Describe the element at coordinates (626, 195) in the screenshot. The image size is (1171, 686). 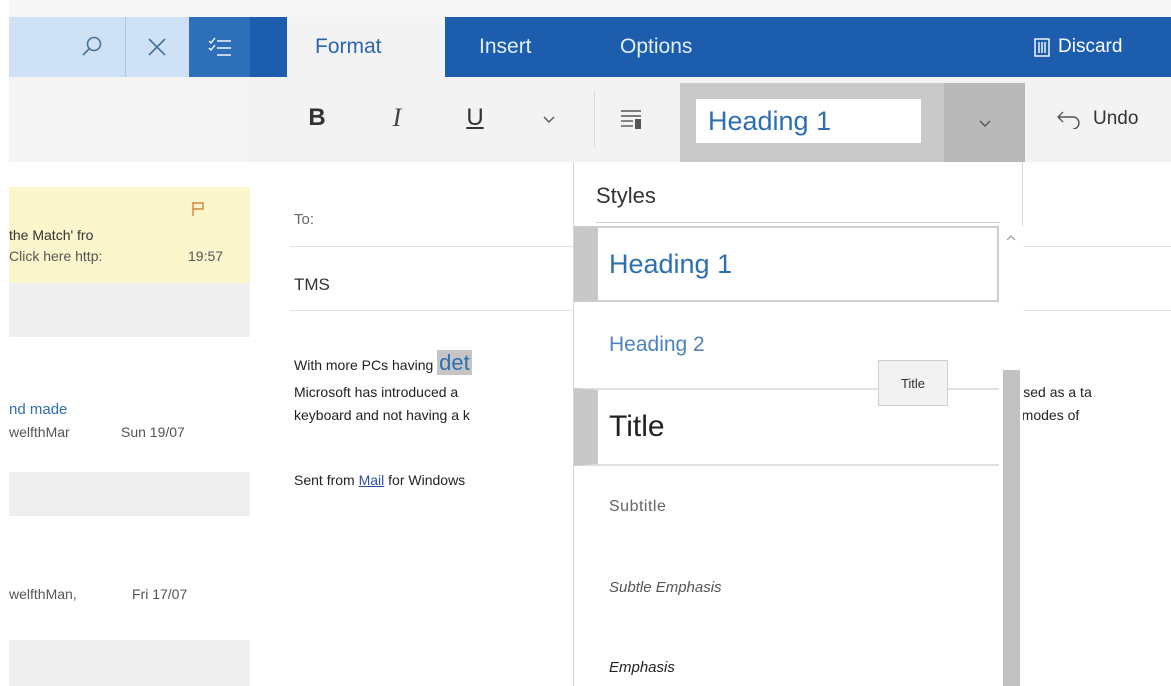
I see `styles-header: Styles` at that location.